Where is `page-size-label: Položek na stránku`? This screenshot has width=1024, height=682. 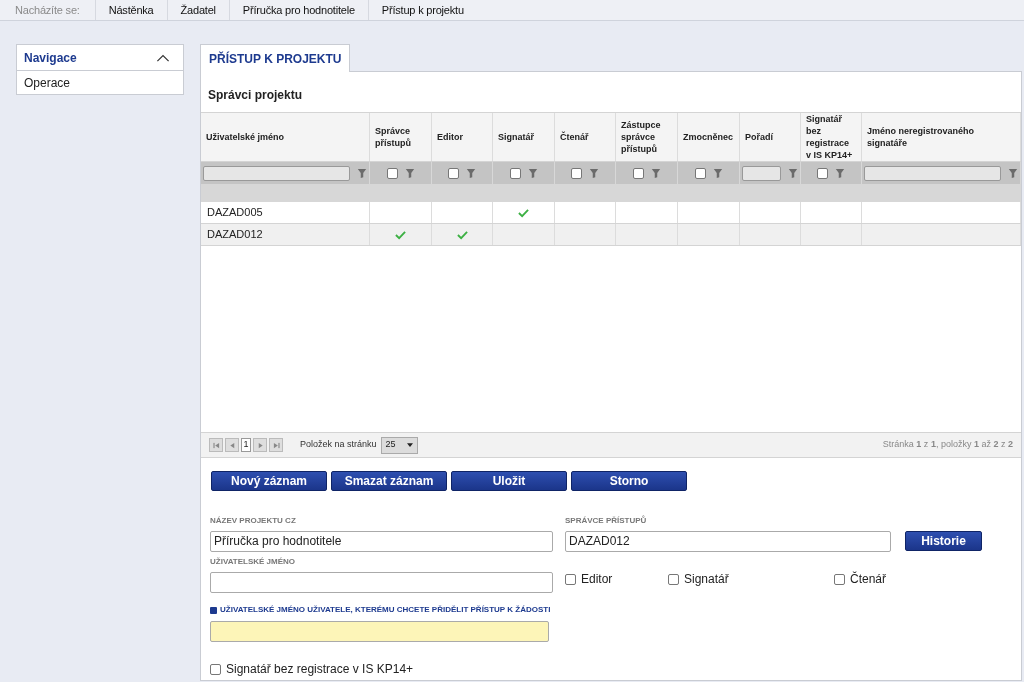
page-size-label: Položek na stránku is located at coordinates (338, 445).